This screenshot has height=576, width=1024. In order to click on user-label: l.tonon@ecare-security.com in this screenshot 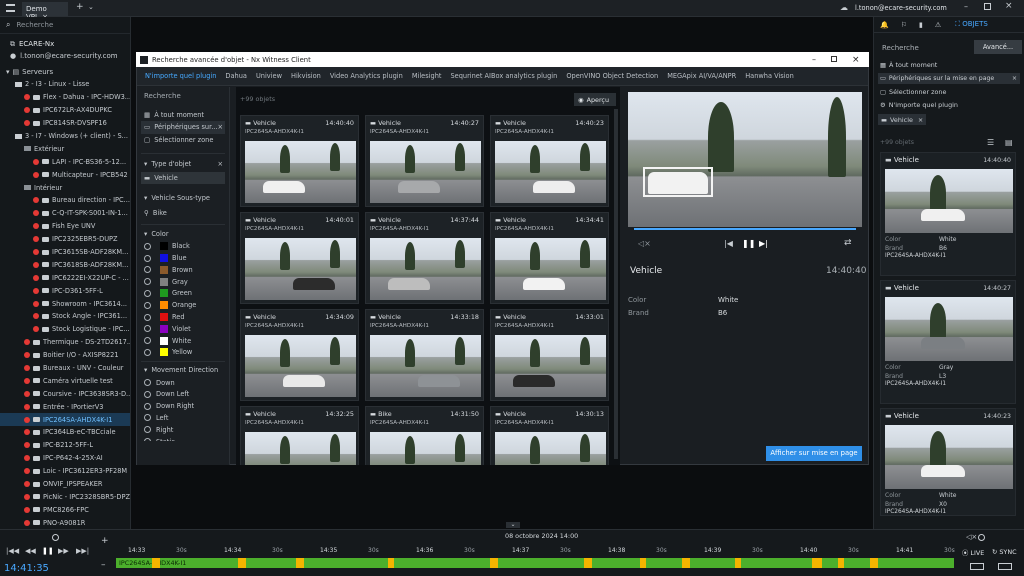, I will do `click(901, 8)`.